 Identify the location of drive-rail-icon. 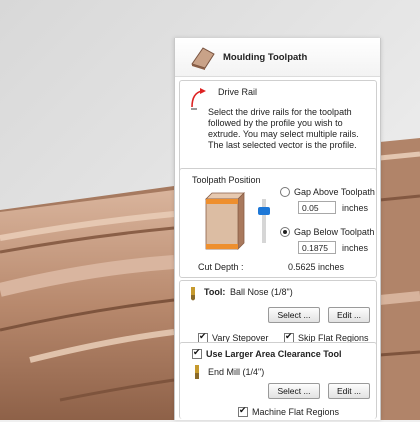
(198, 99).